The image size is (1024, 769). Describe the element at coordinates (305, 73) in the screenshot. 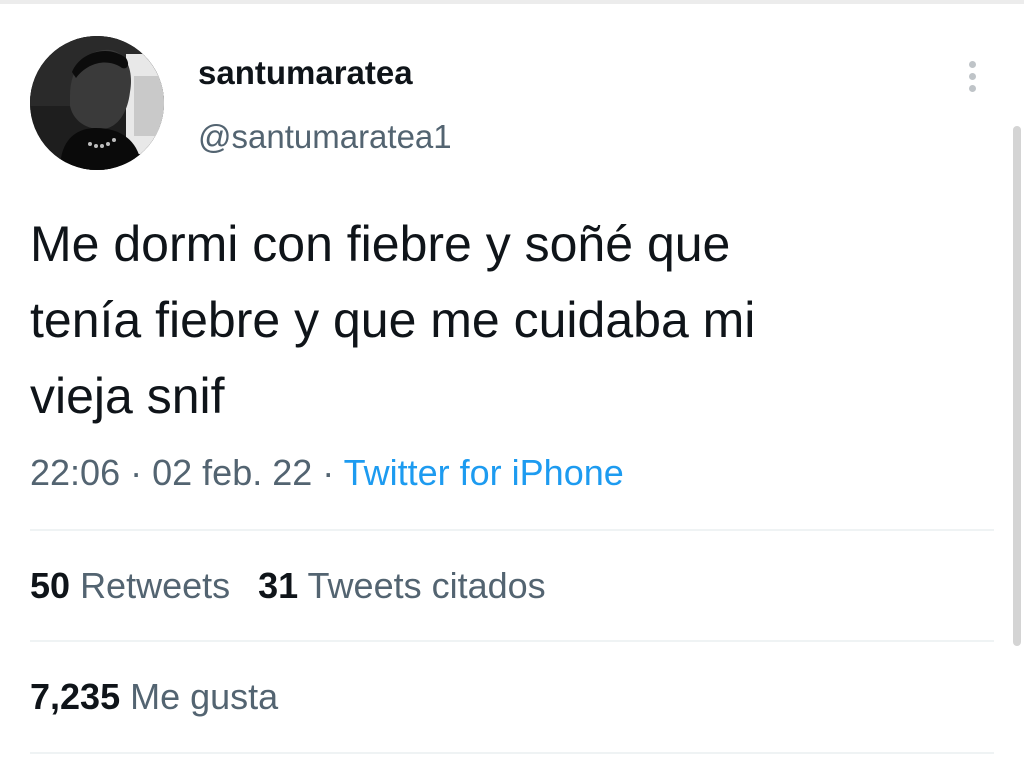

I see `display-name: santumaratea` at that location.